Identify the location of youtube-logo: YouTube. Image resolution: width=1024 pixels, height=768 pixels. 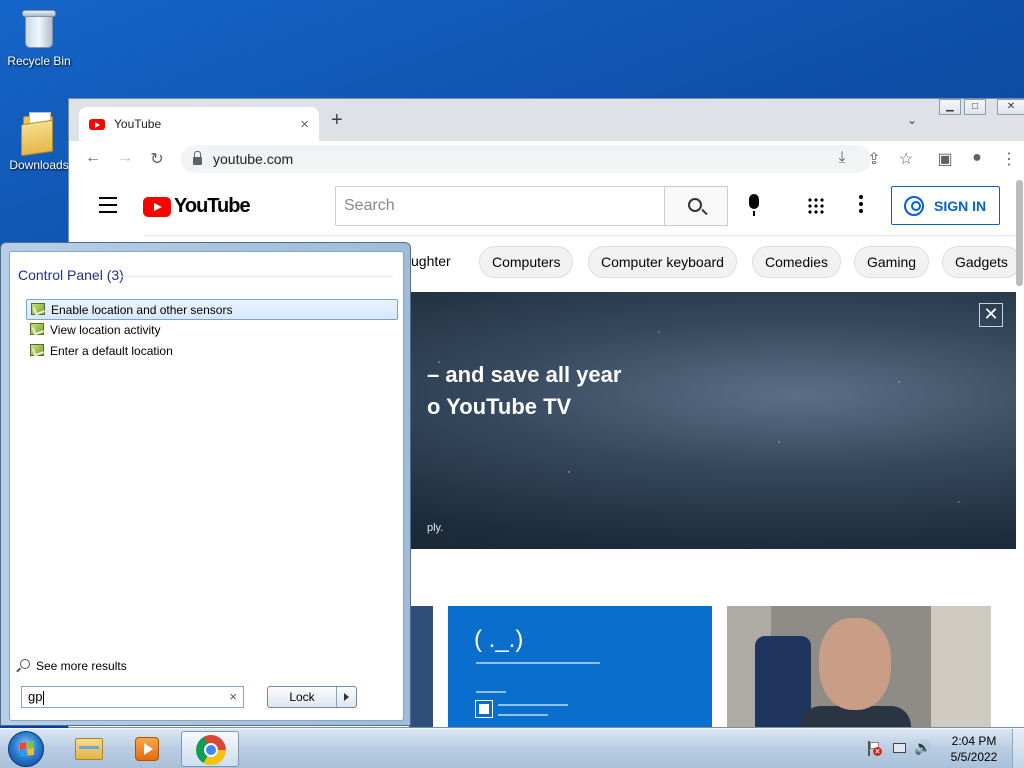
(197, 206).